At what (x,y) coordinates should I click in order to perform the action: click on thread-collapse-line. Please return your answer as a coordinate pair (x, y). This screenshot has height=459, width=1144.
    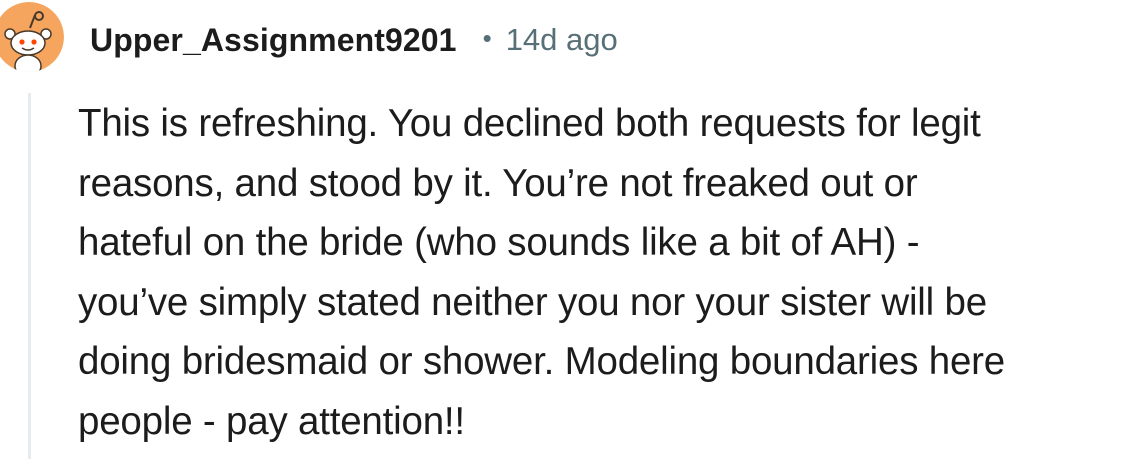
    Looking at the image, I should click on (29, 276).